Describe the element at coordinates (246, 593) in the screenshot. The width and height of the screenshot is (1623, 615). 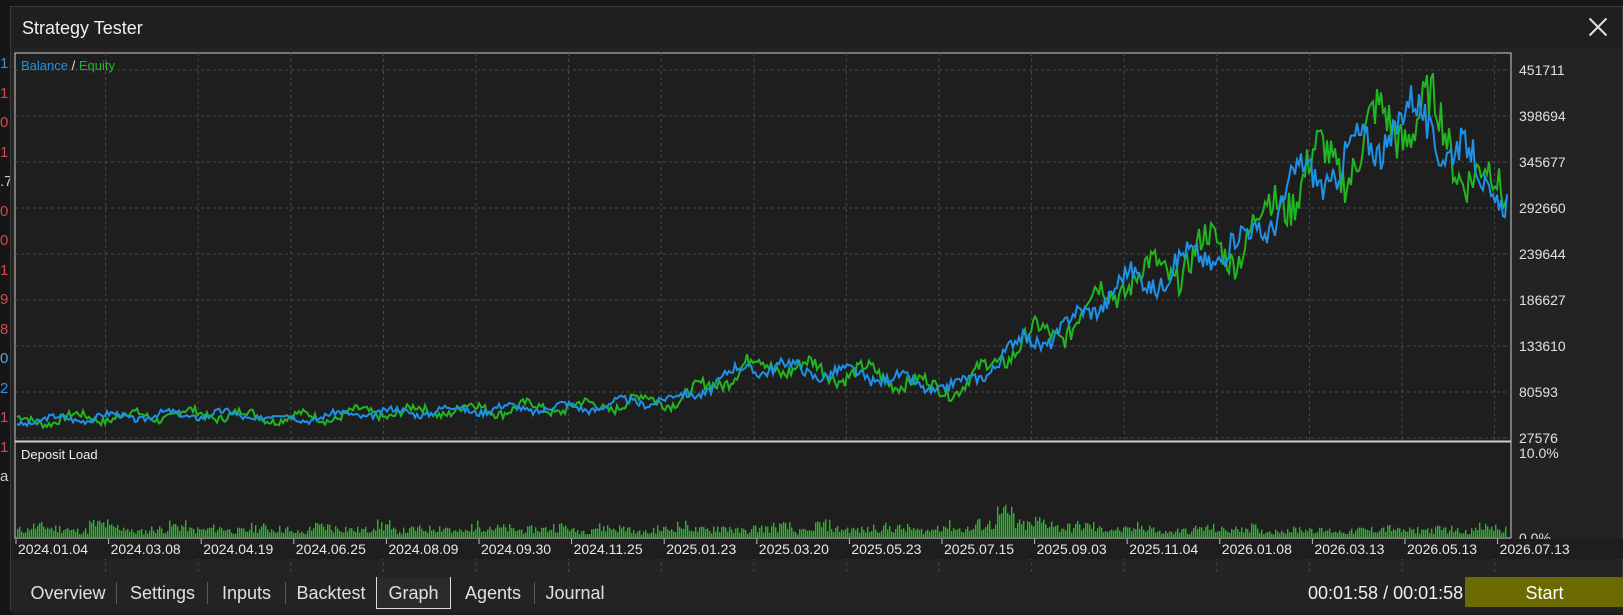
I see `tab-inputs: Inputs` at that location.